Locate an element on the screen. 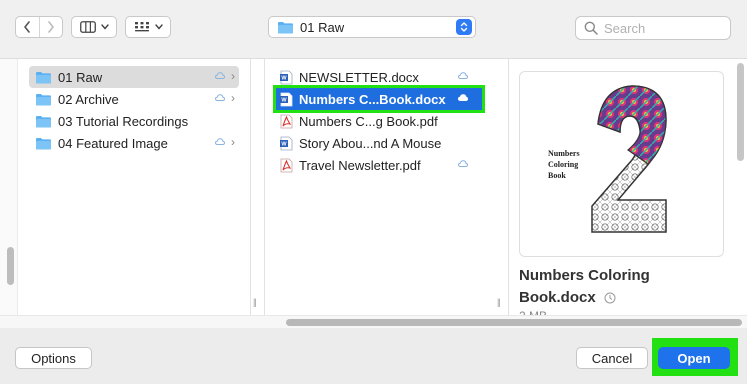  options-button: Options is located at coordinates (53, 358).